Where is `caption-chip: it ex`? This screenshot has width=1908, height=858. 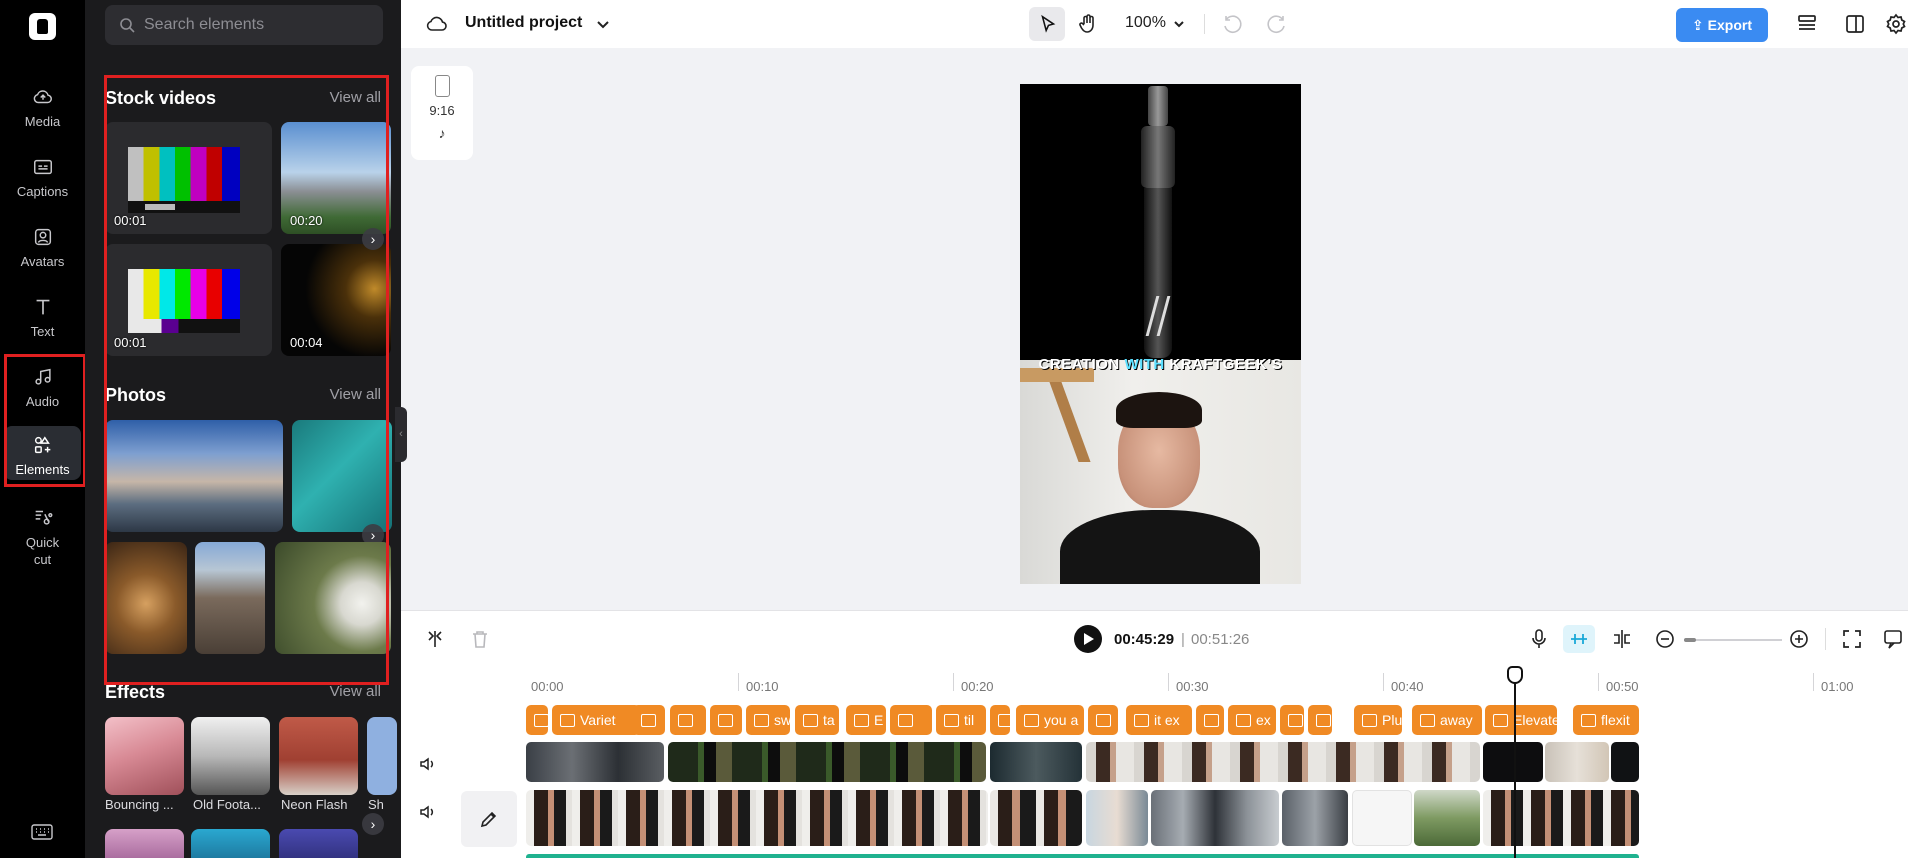
caption-chip: it ex is located at coordinates (1159, 720).